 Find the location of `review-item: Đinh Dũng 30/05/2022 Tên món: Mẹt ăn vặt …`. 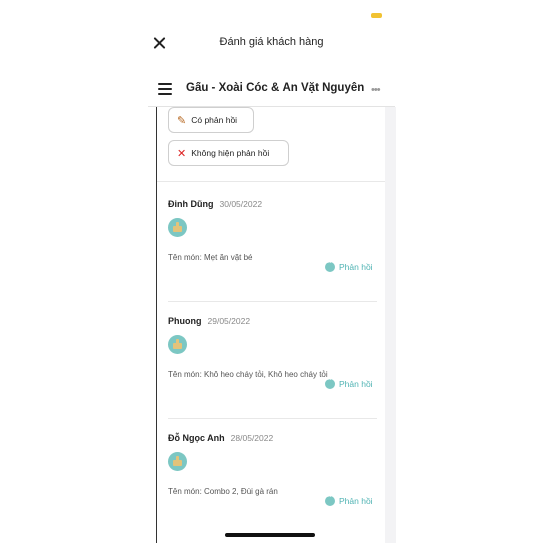

review-item: Đinh Dũng 30/05/2022 Tên món: Mẹt ăn vặt … is located at coordinates (271, 254).